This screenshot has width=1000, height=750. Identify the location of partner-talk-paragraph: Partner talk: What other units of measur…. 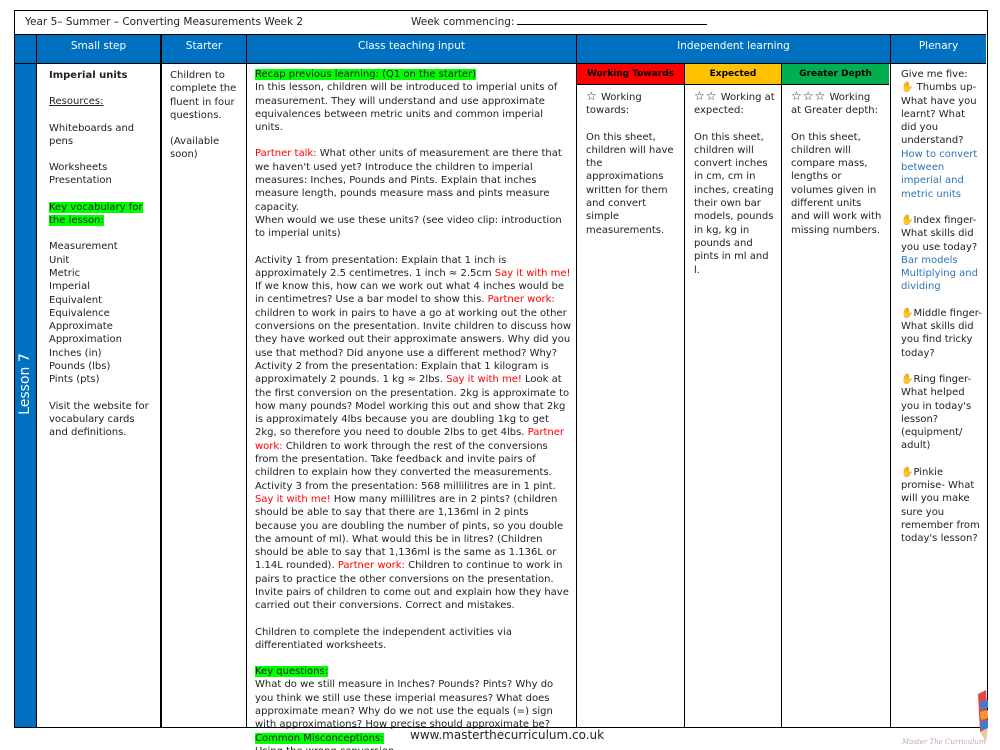
(408, 180).